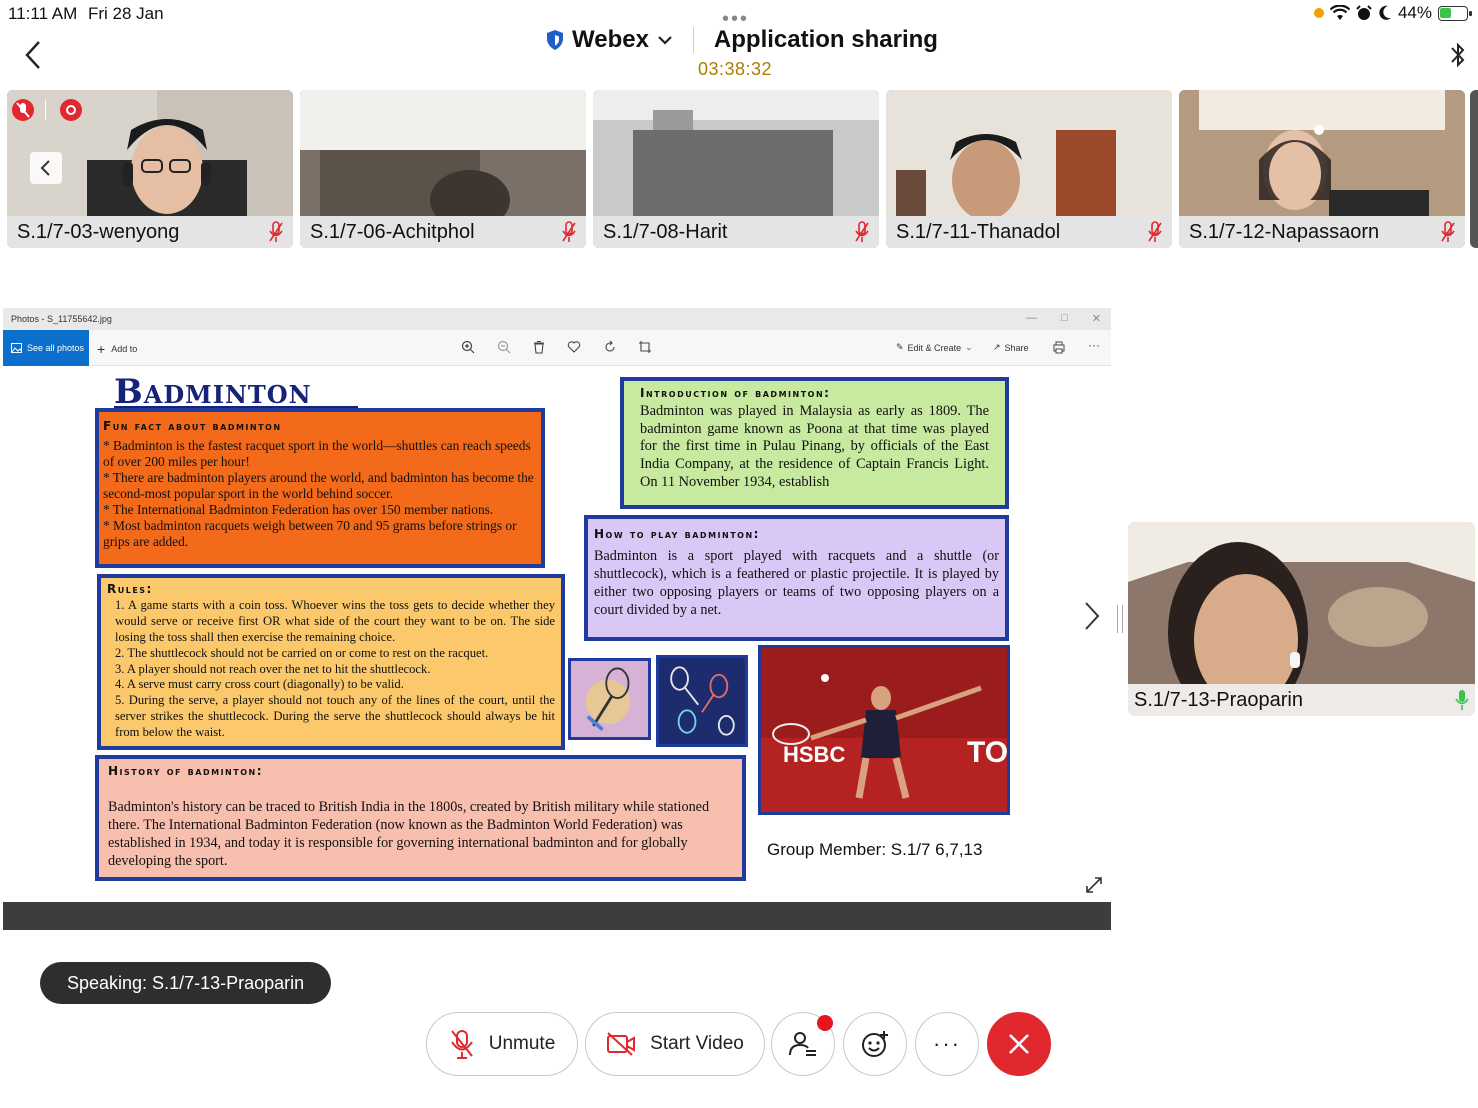  I want to click on close-icon: ✕, so click(1096, 318).